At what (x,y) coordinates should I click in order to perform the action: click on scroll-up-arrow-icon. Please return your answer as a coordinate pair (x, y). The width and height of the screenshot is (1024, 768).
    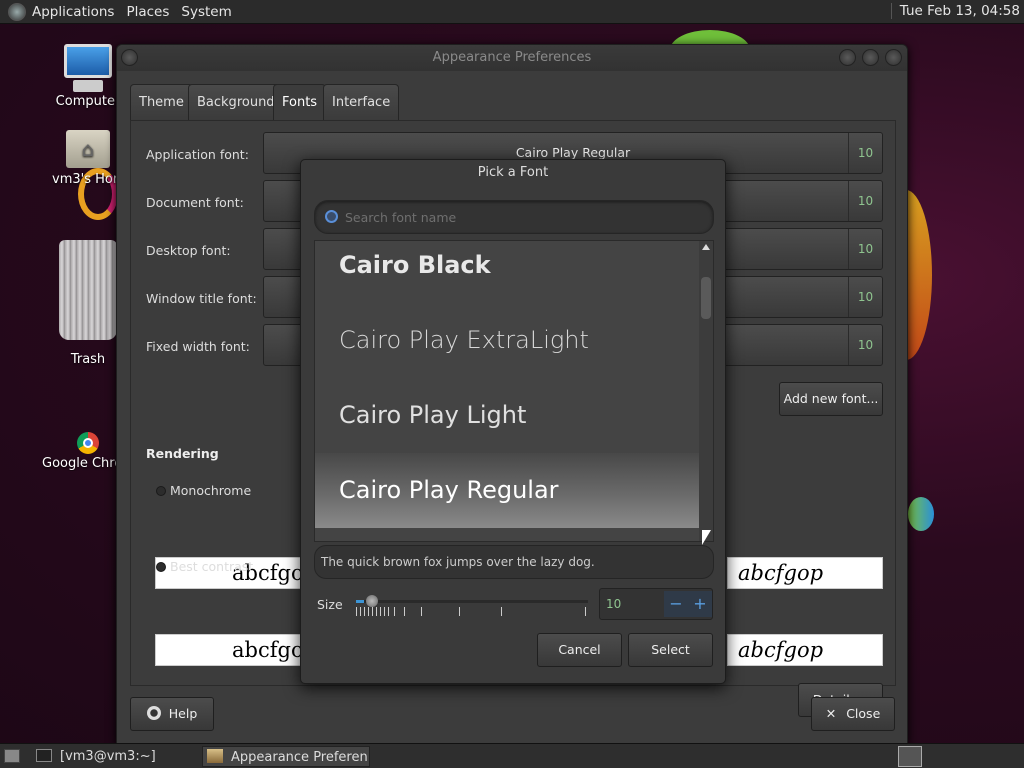
    Looking at the image, I should click on (706, 247).